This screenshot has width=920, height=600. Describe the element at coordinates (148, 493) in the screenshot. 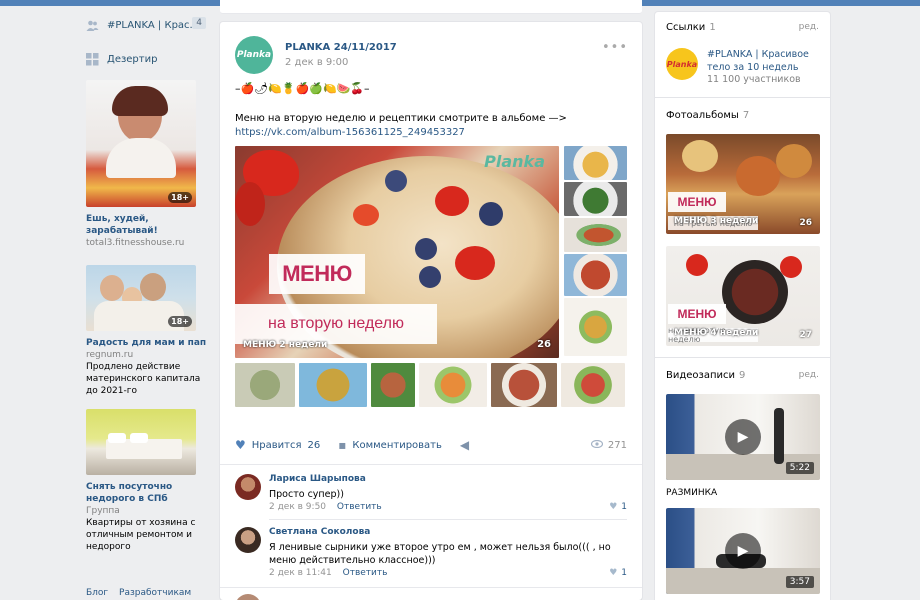

I see `ad-title: Снять посуточно недорого в СПб` at that location.